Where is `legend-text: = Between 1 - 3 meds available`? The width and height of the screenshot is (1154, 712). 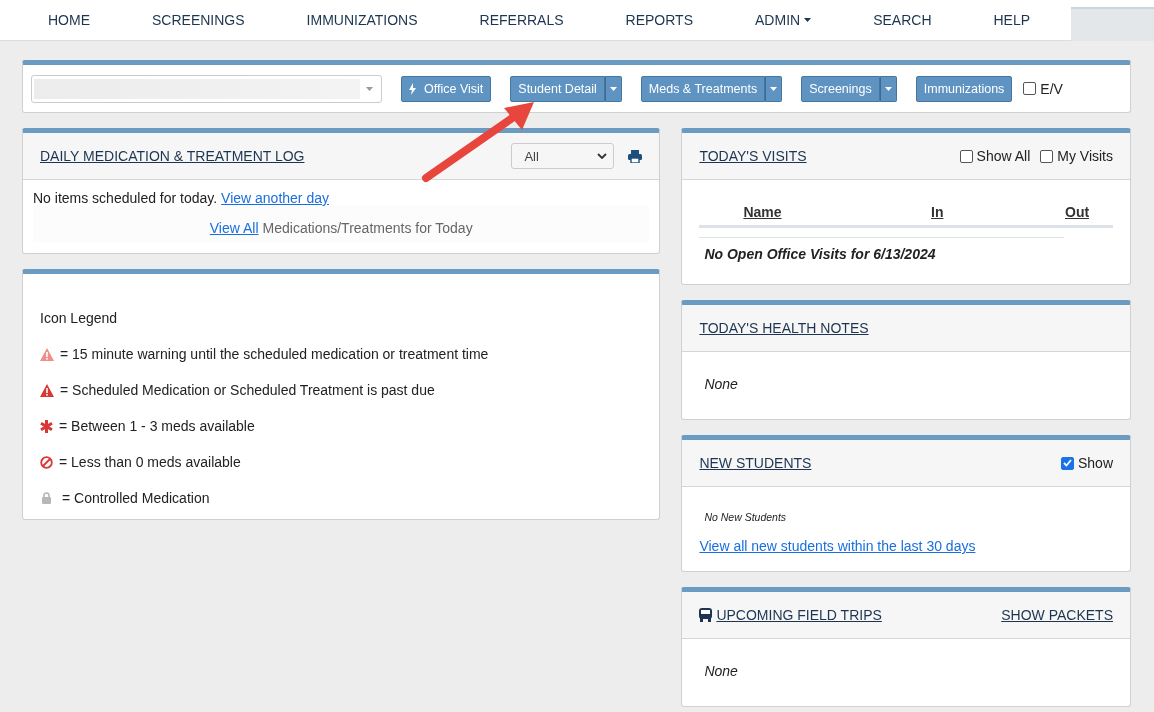
legend-text: = Between 1 - 3 meds available is located at coordinates (157, 426).